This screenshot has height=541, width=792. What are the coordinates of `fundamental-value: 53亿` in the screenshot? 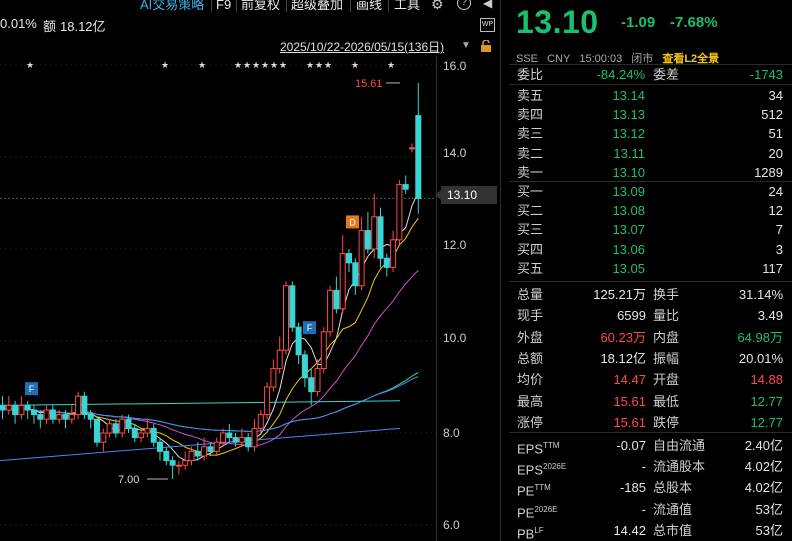 It's located at (769, 509).